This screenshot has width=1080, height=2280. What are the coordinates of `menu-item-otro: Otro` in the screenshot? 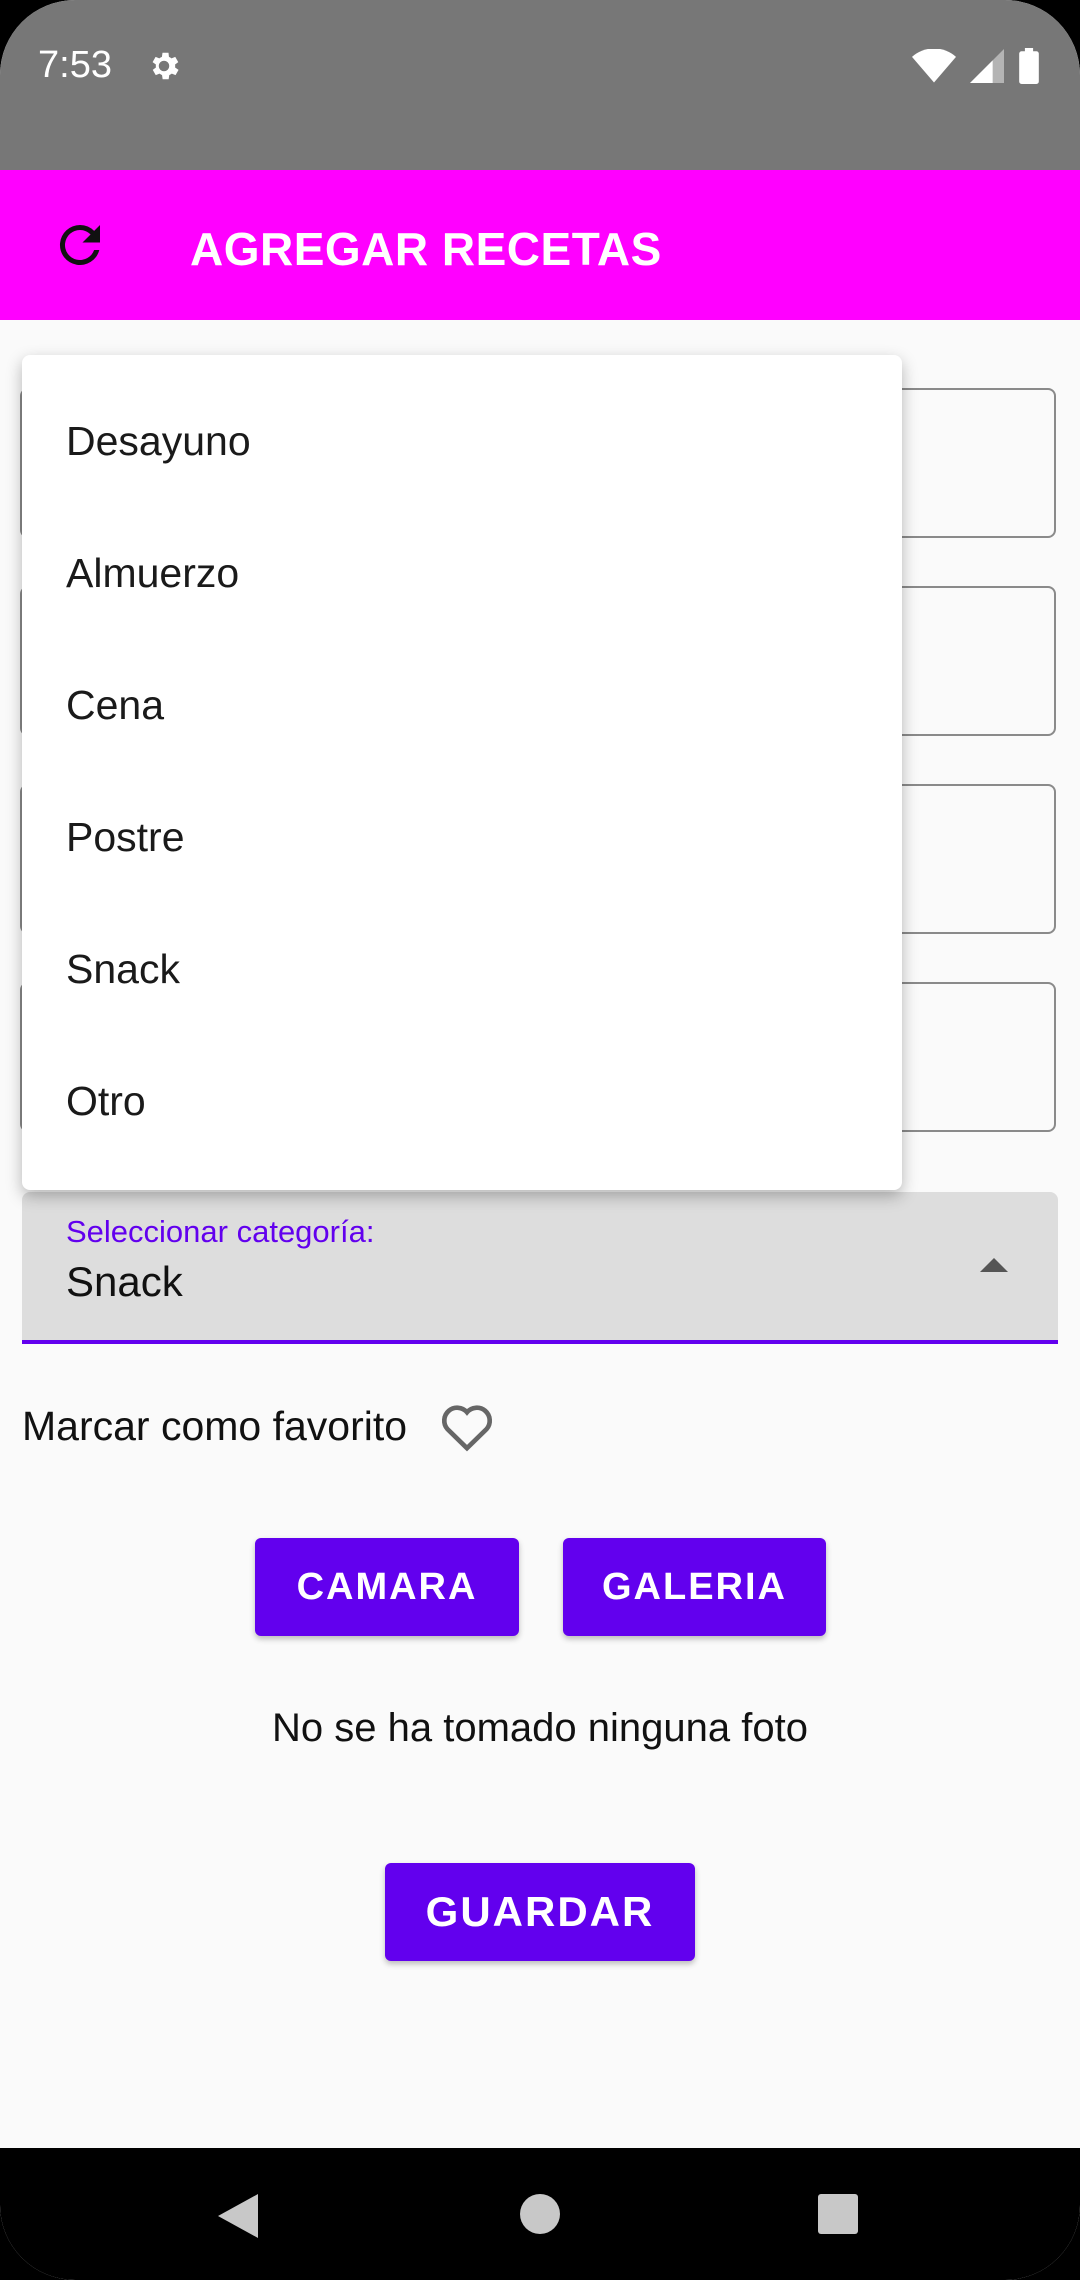 It's located at (462, 1101).